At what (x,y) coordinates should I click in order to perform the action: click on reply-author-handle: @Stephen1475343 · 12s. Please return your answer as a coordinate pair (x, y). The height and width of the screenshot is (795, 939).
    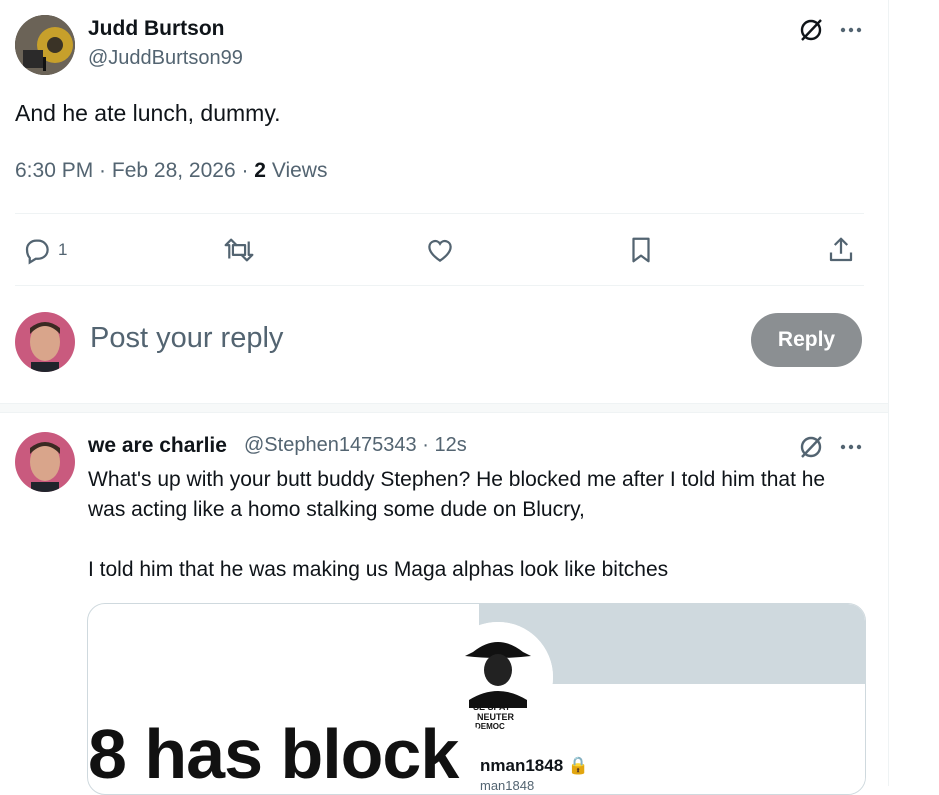
    Looking at the image, I should click on (355, 445).